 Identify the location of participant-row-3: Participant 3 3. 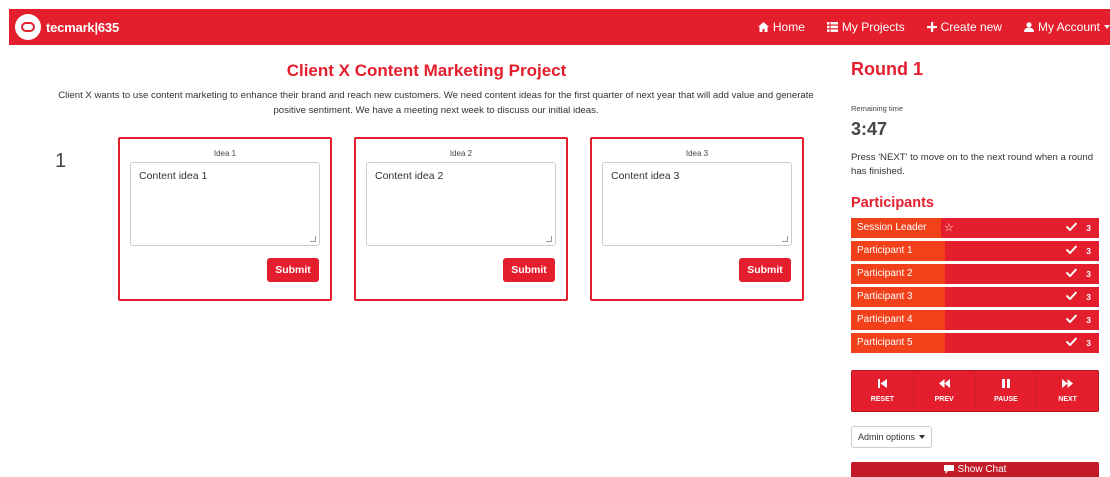
(975, 297).